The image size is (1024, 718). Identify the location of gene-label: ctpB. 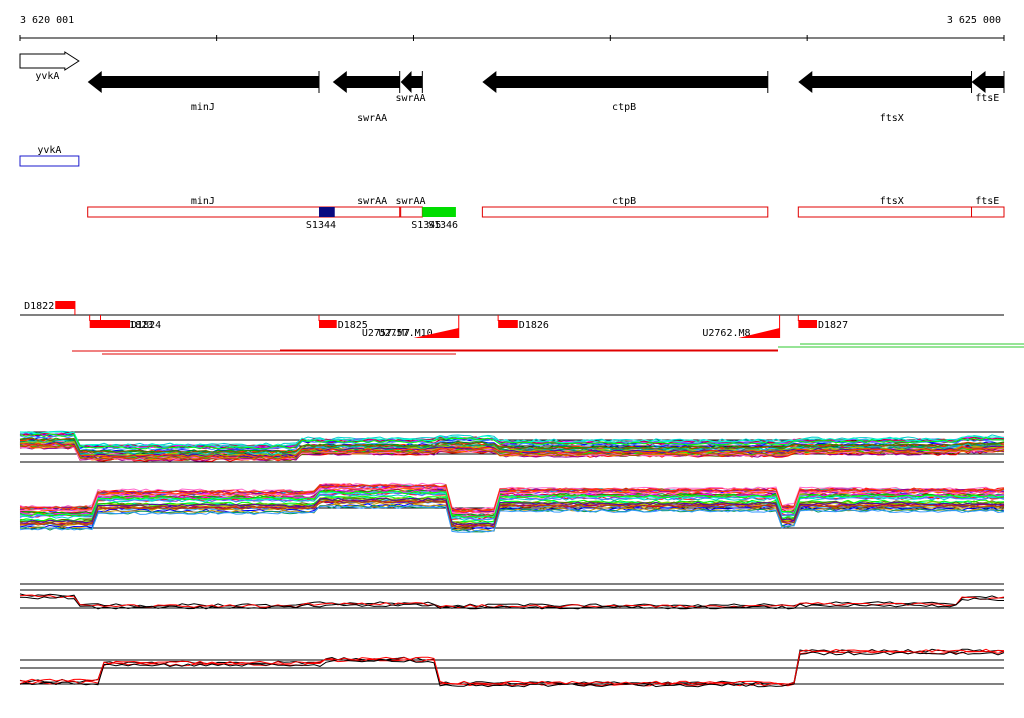
(624, 107).